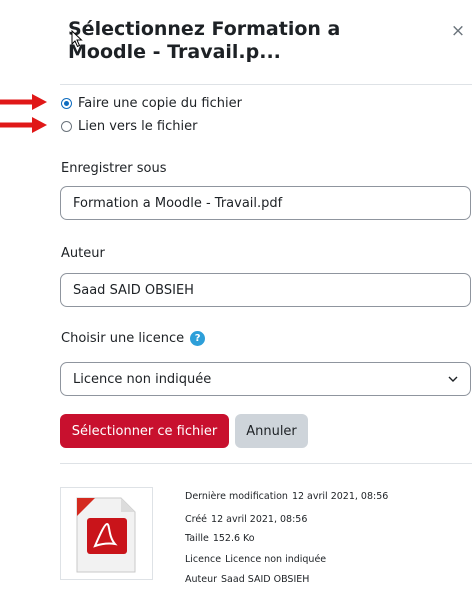 This screenshot has width=472, height=600. I want to click on meta-size: Taille 152.6 Ko, so click(220, 538).